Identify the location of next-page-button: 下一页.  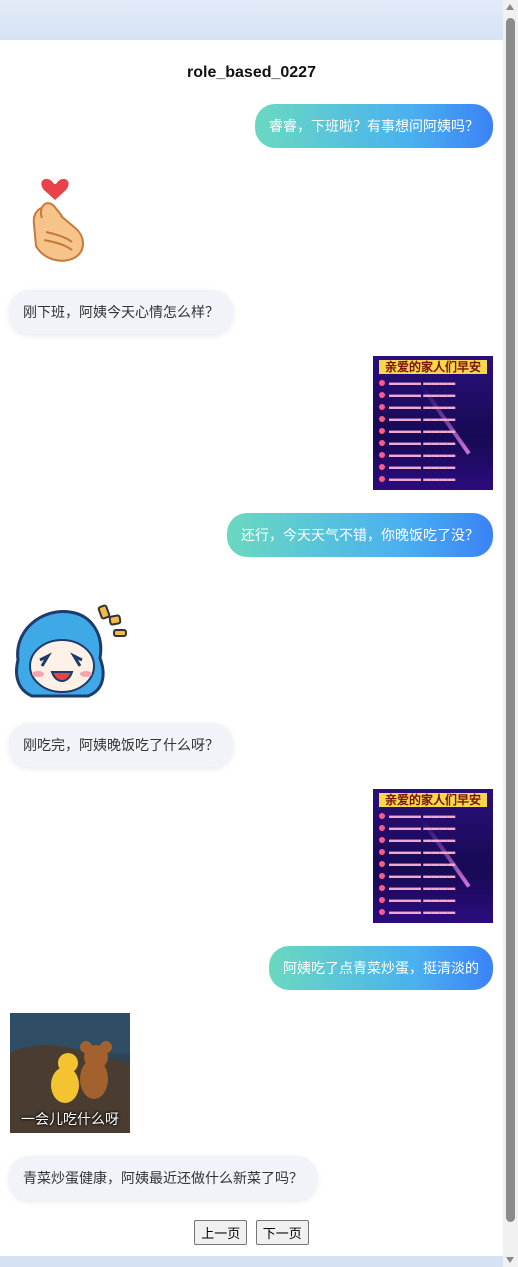
(282, 1232).